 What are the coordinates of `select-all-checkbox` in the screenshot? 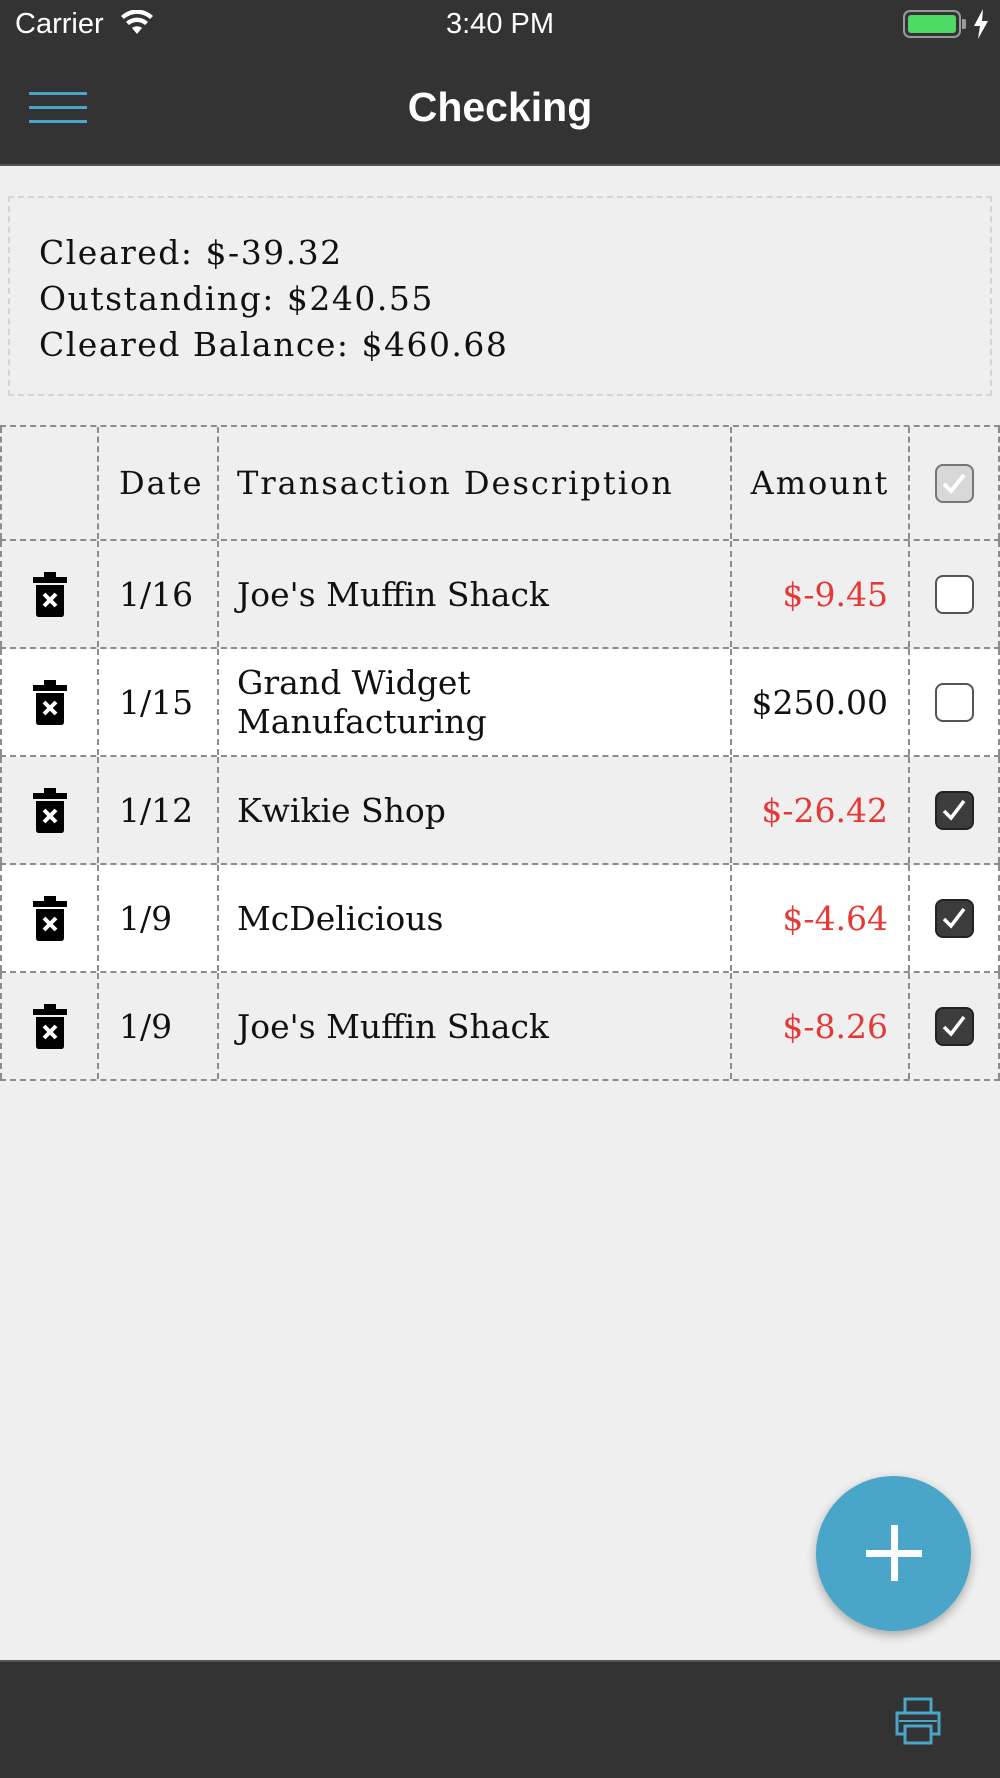 It's located at (954, 483).